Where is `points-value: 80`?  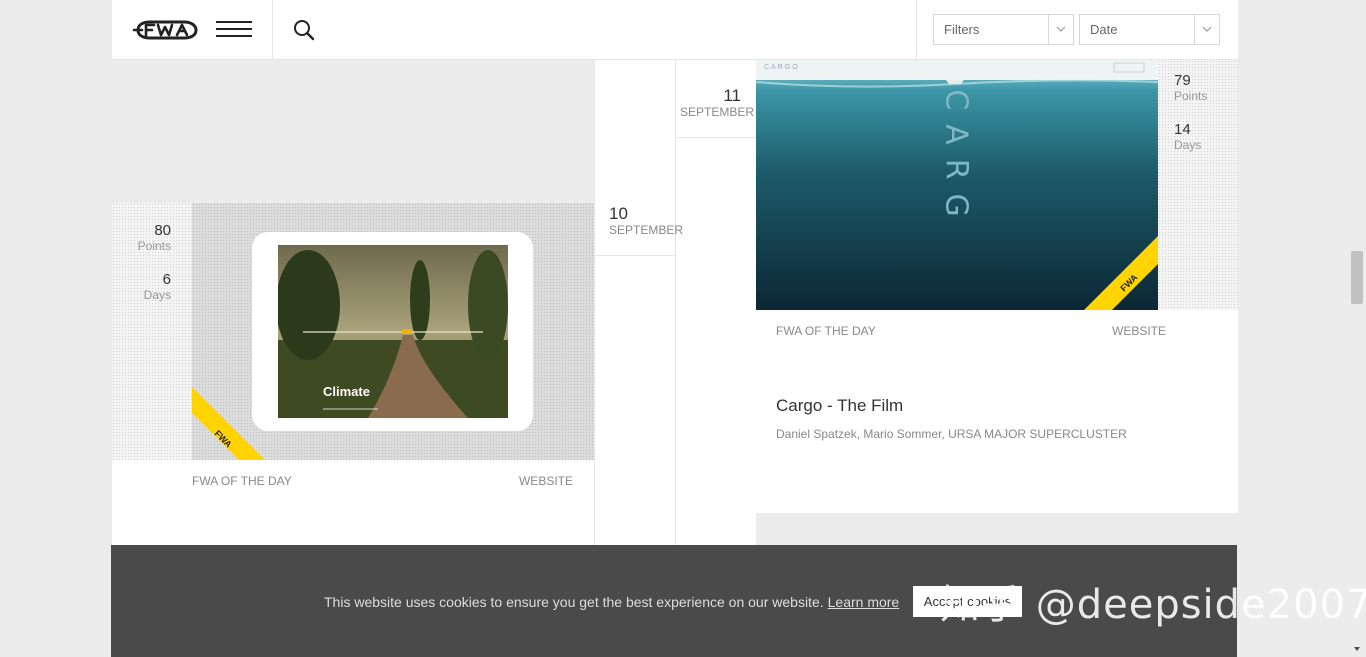
points-value: 80 is located at coordinates (162, 230).